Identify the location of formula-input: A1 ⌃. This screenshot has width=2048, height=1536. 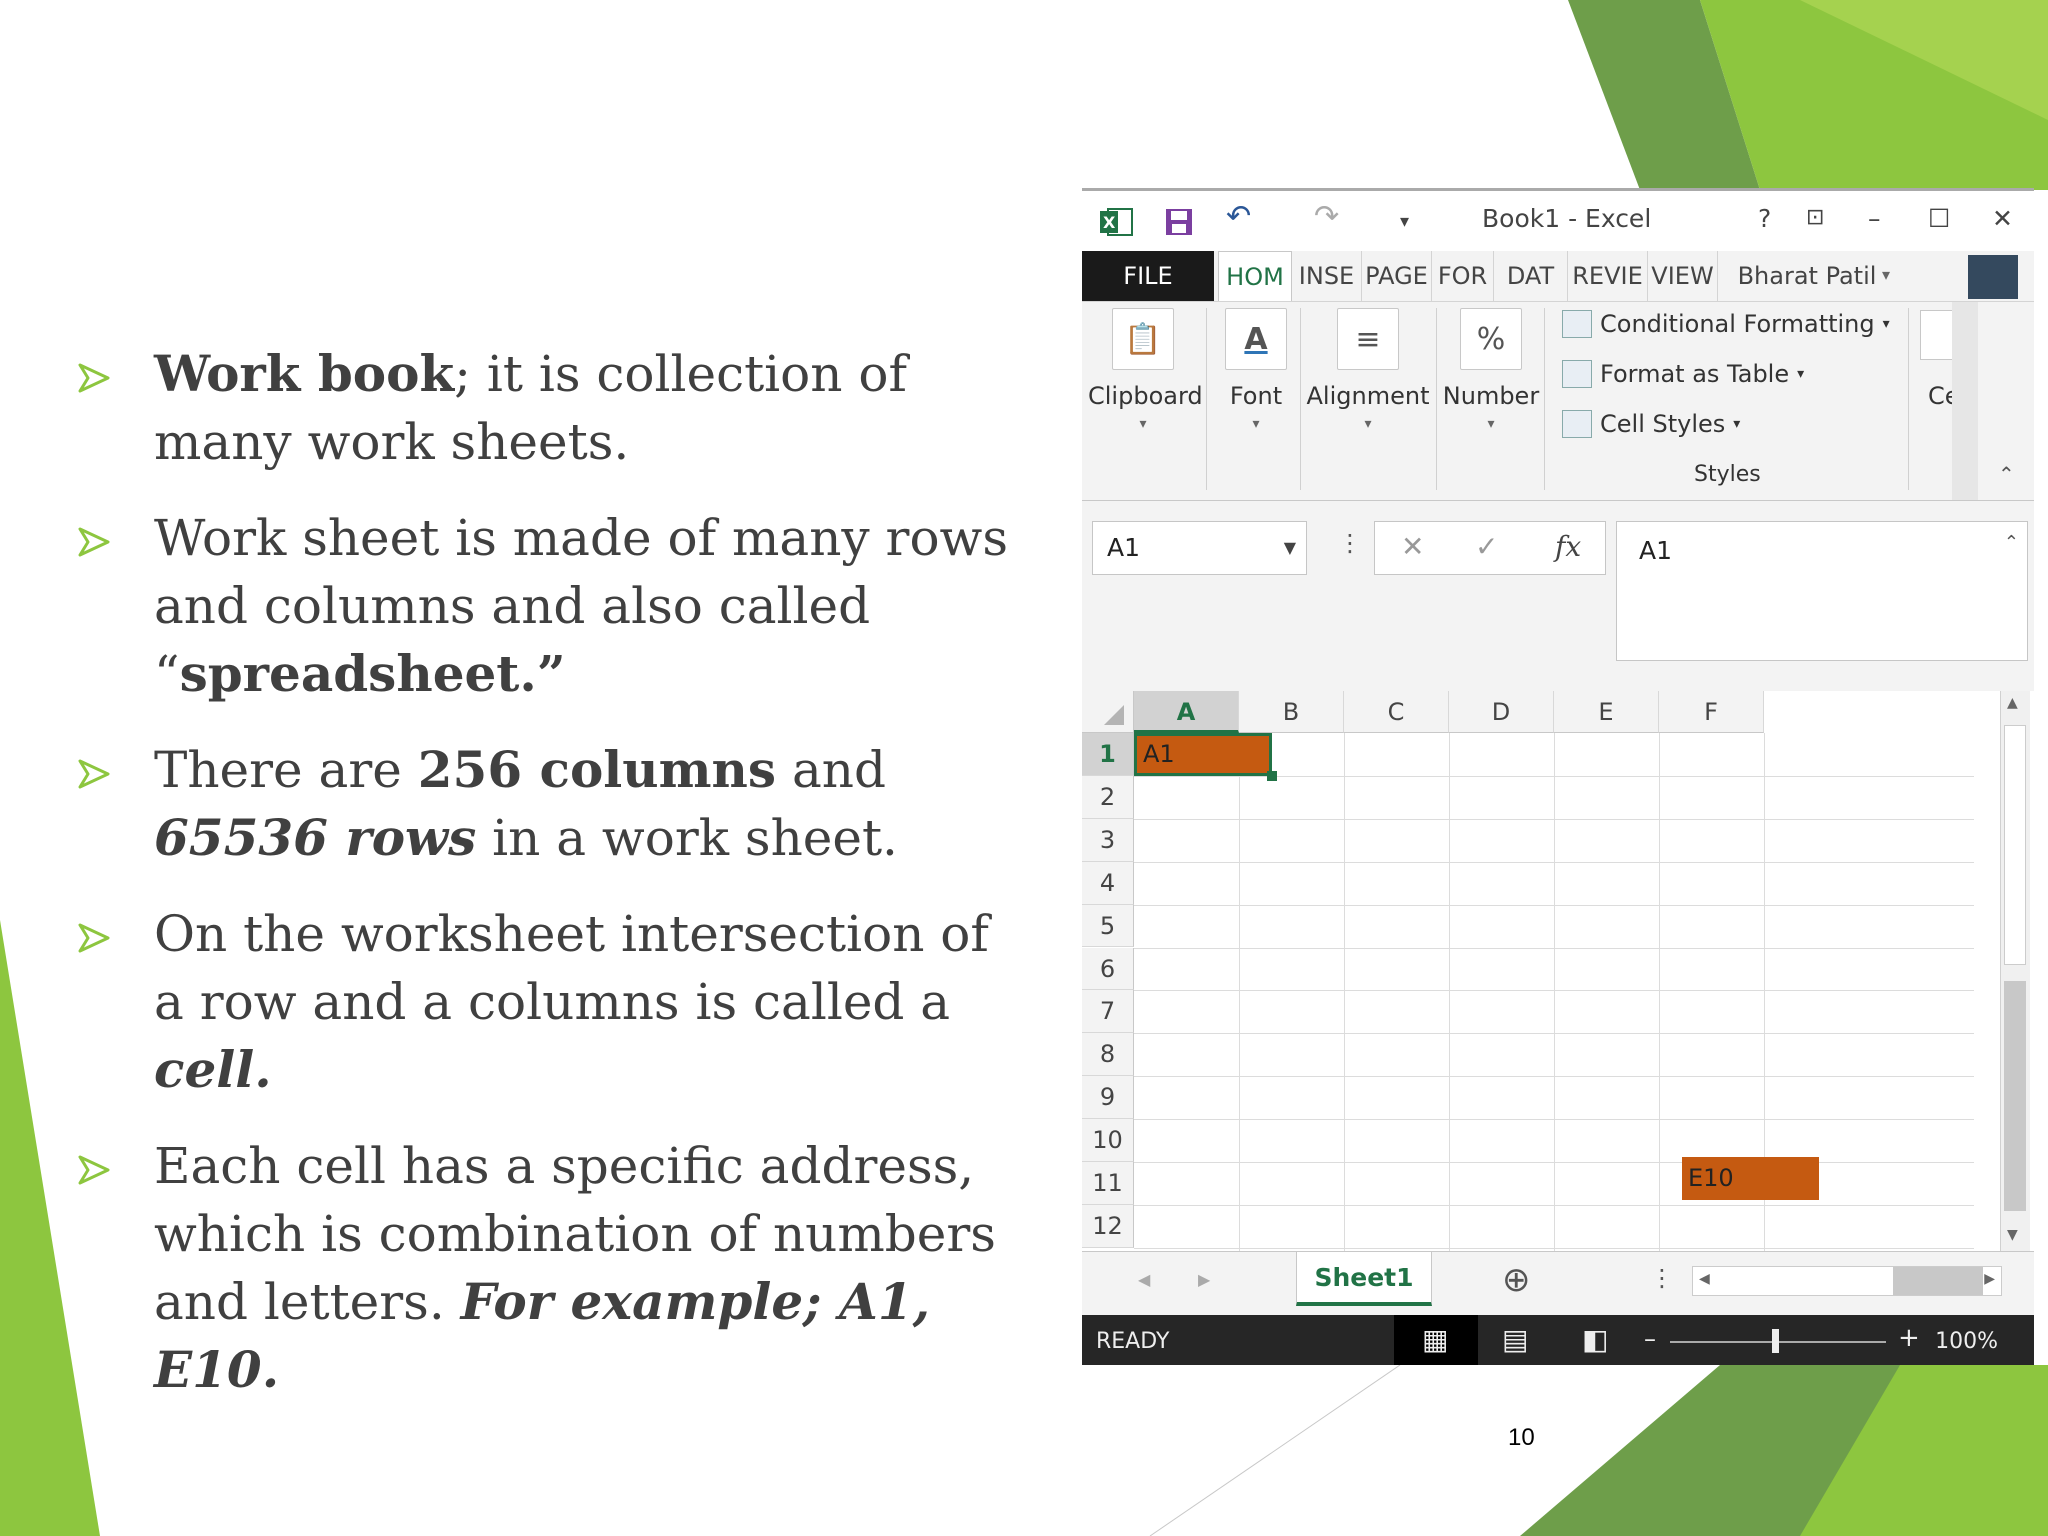
(1822, 591).